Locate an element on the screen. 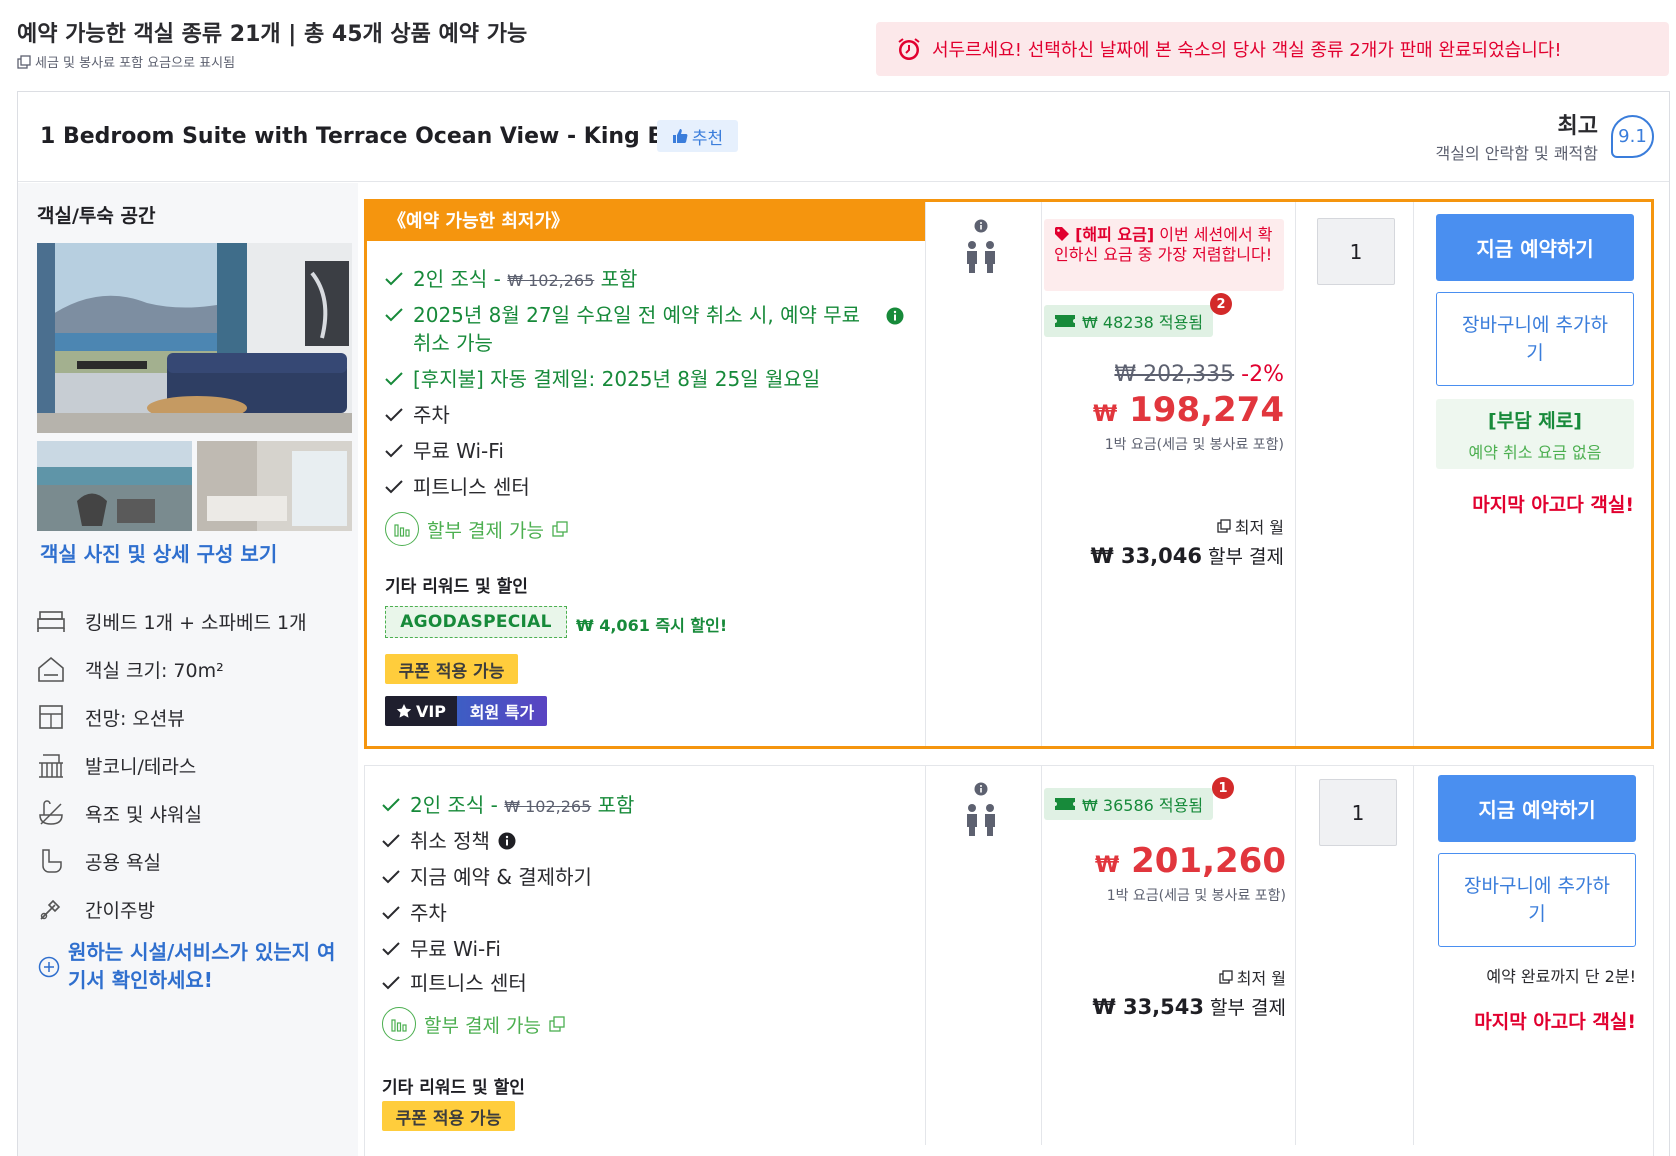  pay-later-text: [후지불] 자동 결제일: 2025년 8월 25일 월요일 is located at coordinates (617, 379).